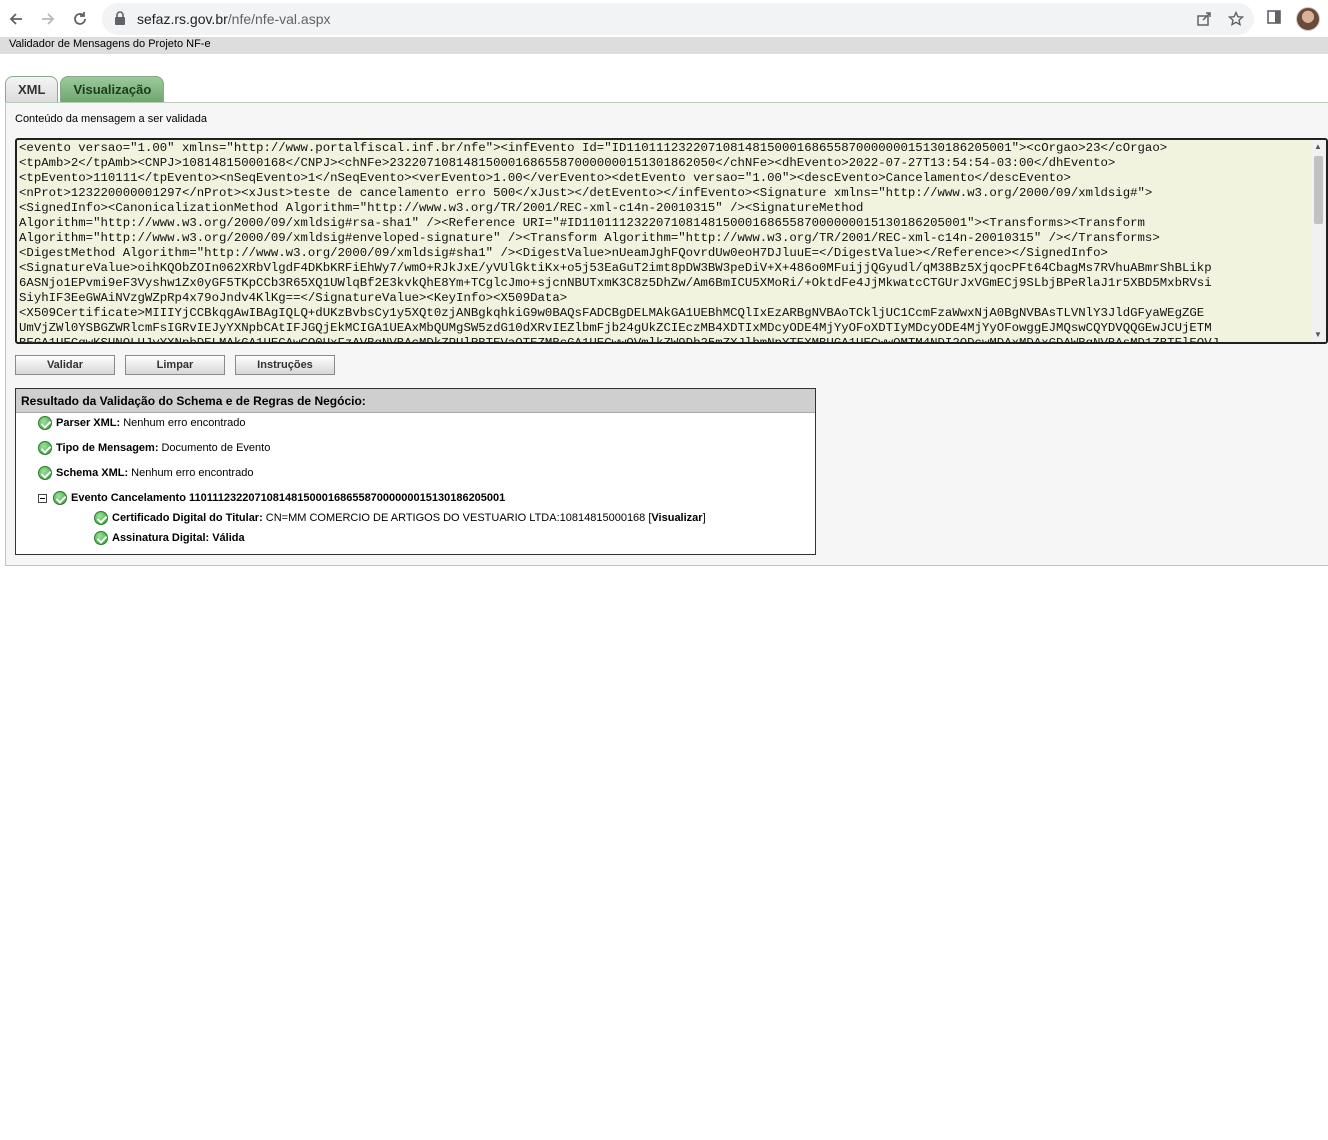  I want to click on signature-label: Assinatura Digital:, so click(161, 538).